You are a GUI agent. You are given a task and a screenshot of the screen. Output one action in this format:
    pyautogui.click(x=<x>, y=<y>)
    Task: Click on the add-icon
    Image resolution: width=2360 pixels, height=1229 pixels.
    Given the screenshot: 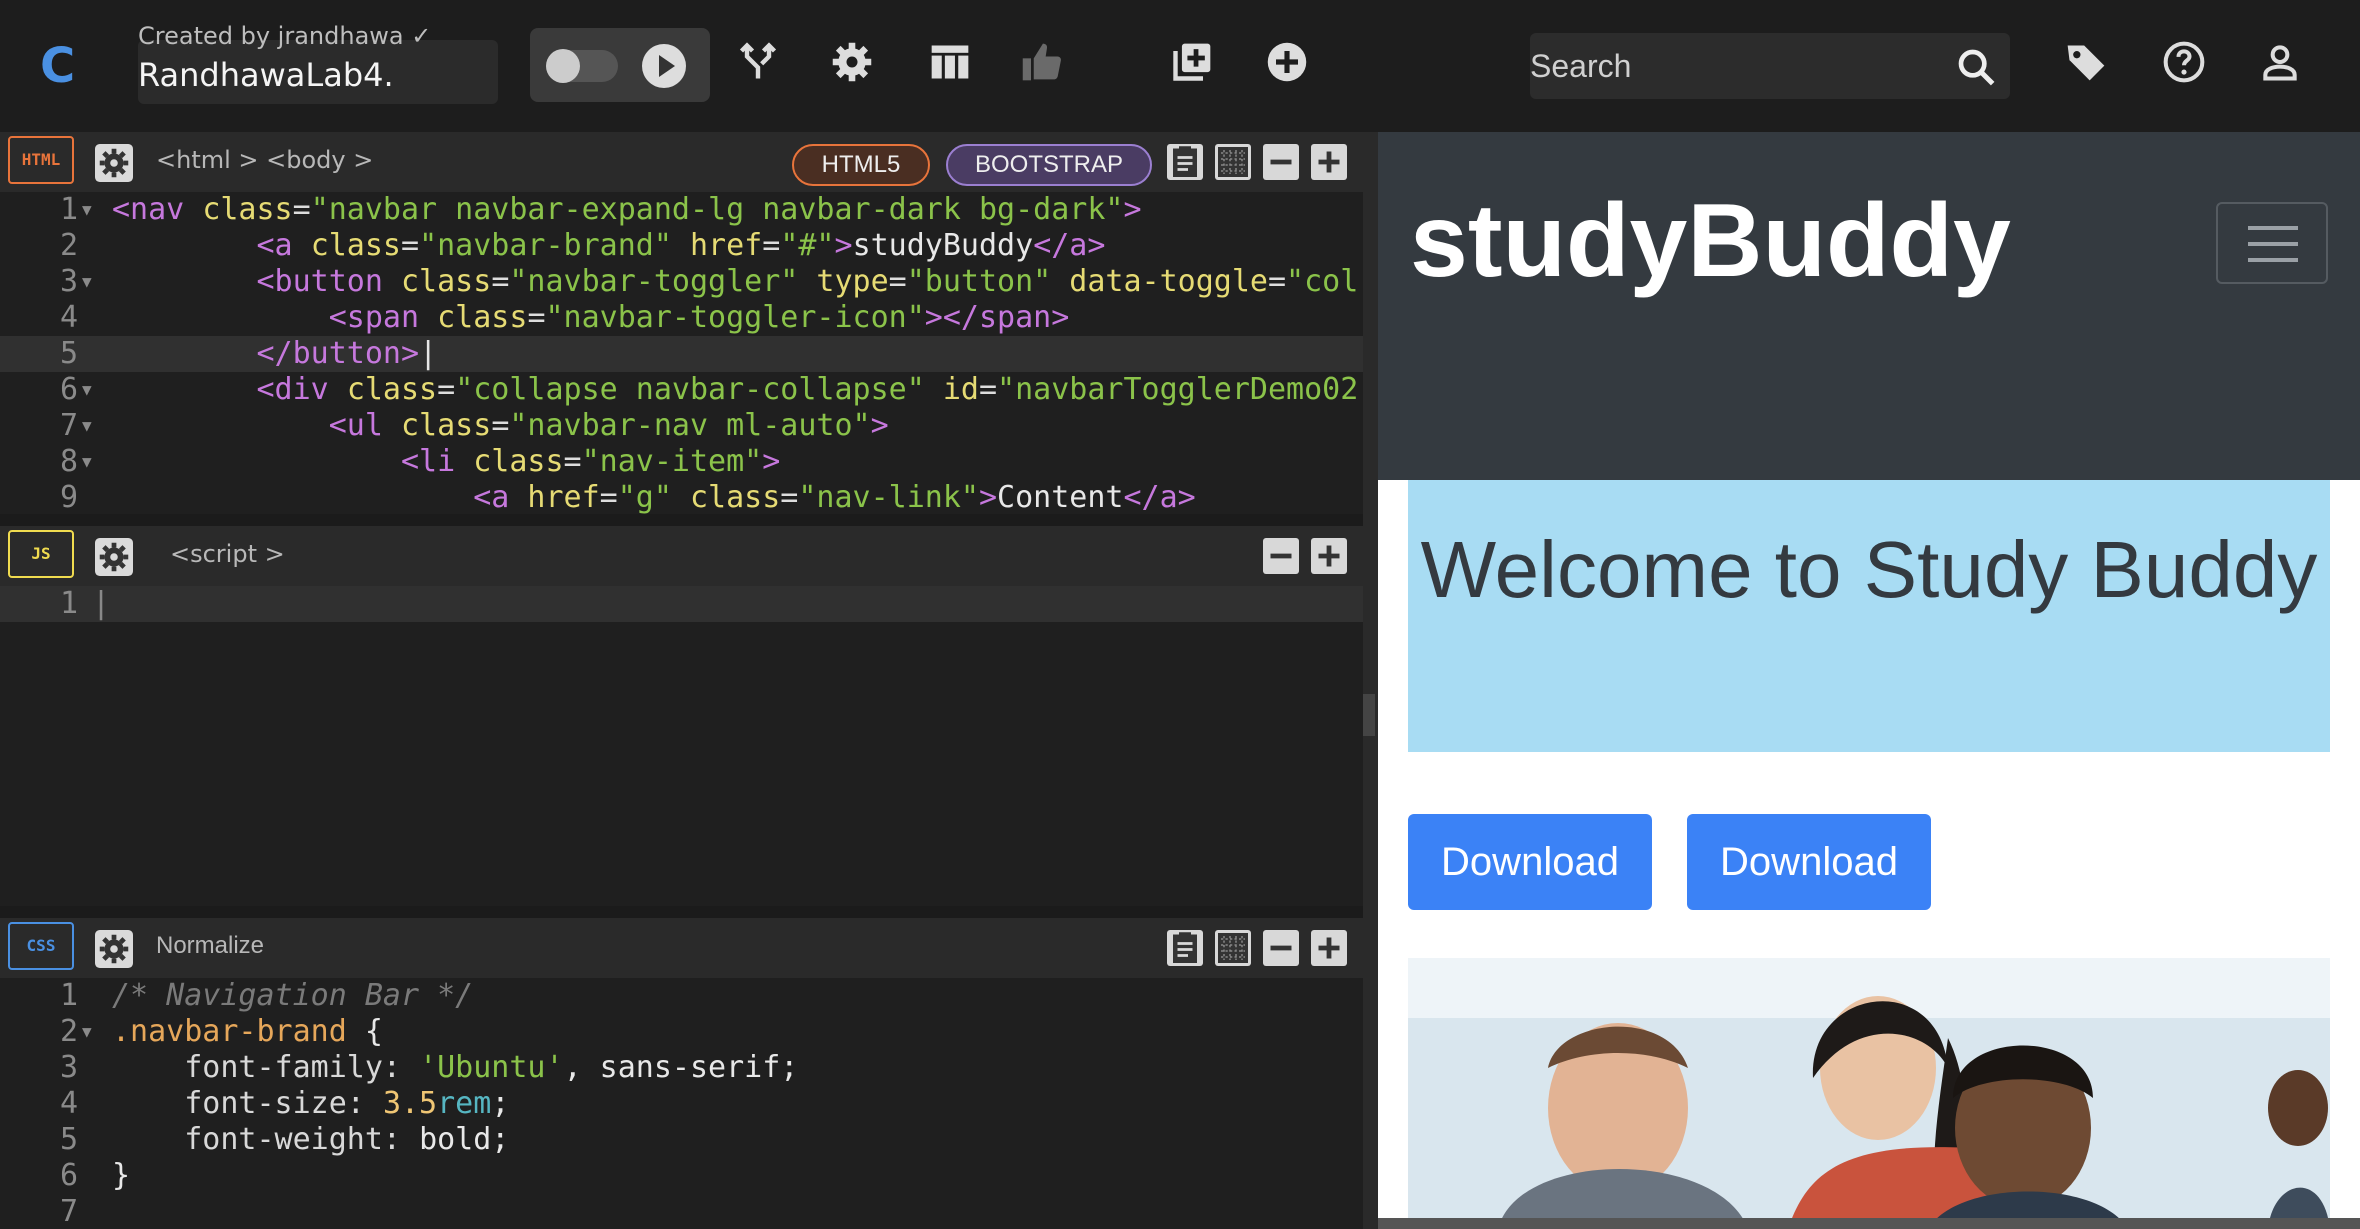 What is the action you would take?
    pyautogui.click(x=1287, y=62)
    